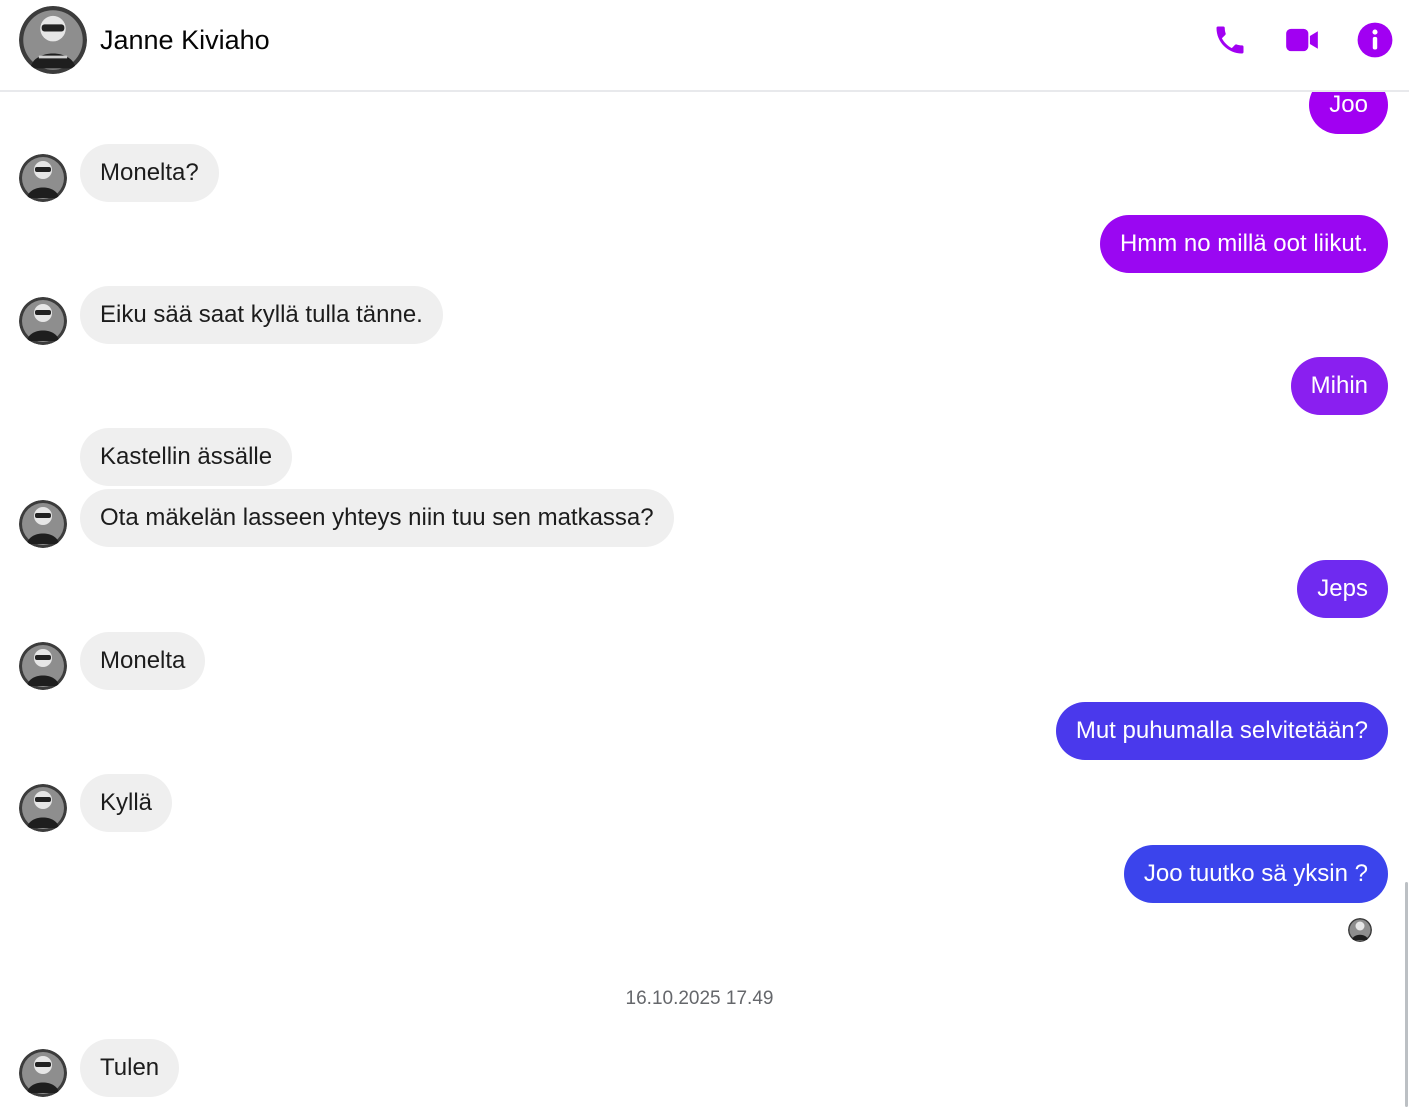 The height and width of the screenshot is (1119, 1409). What do you see at coordinates (53, 40) in the screenshot?
I see `contact-avatar` at bounding box center [53, 40].